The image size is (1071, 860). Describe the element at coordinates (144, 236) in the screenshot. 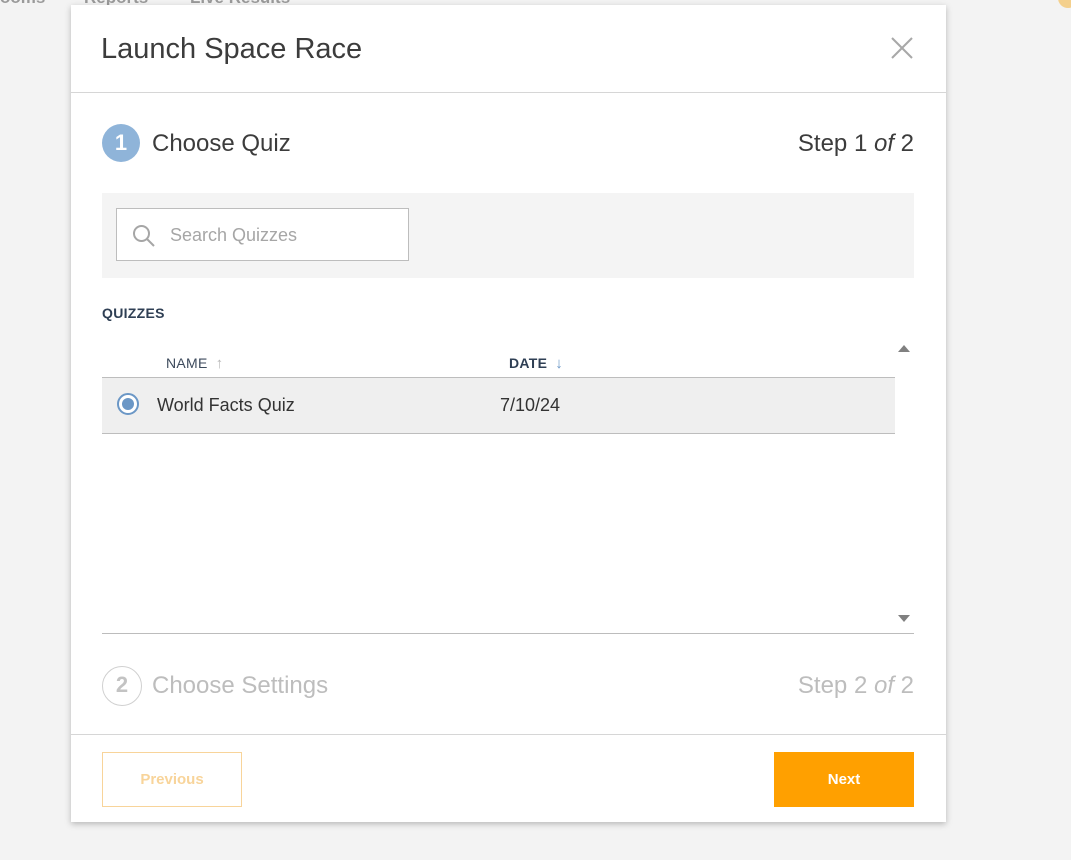

I see `search-icon` at that location.